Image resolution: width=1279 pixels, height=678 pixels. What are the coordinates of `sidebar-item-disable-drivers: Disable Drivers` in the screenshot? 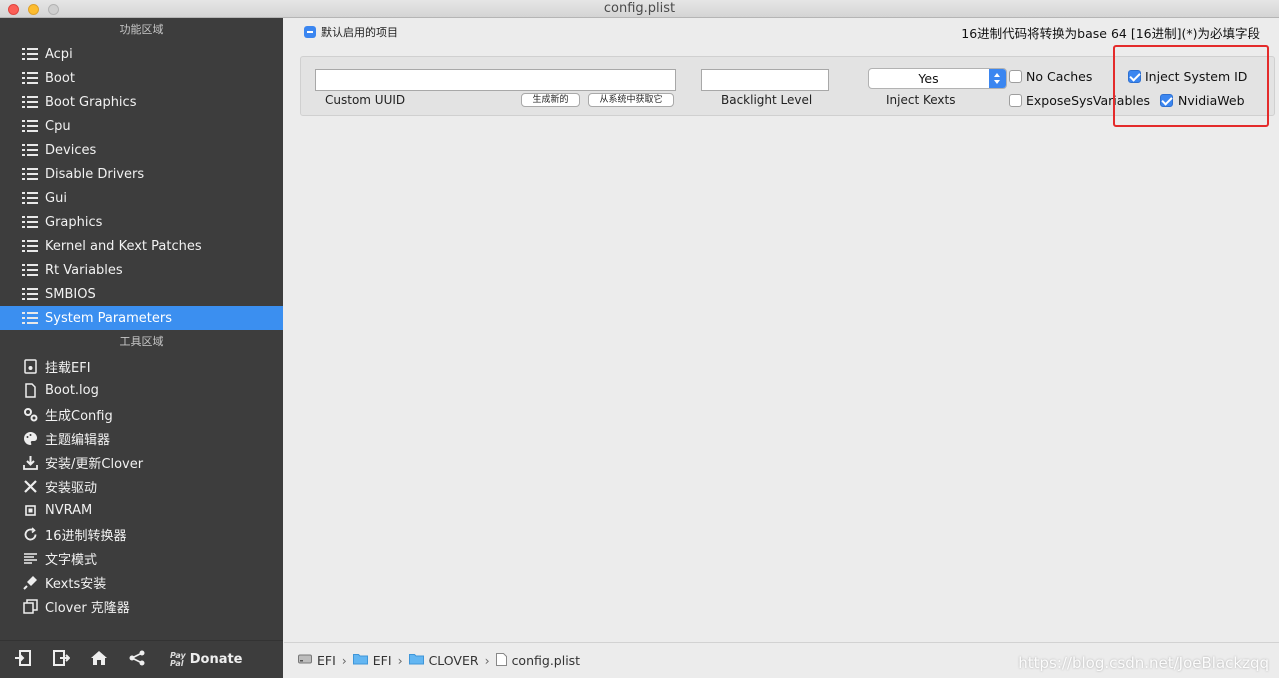 It's located at (141, 174).